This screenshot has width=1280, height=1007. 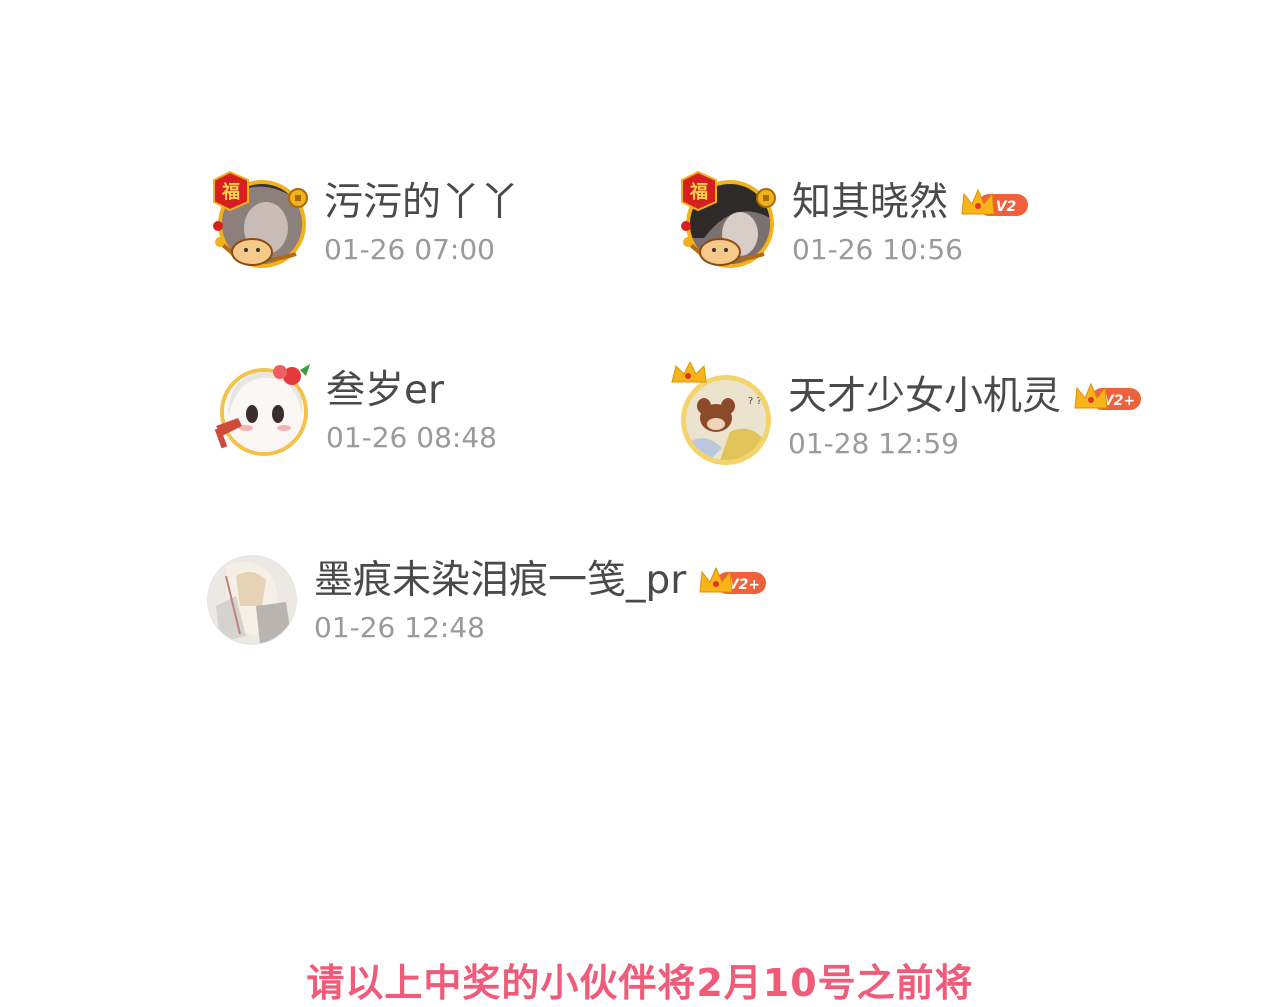 I want to click on user-card-1: 福 污污的丫丫 01-26 07:00, so click(x=362, y=222).